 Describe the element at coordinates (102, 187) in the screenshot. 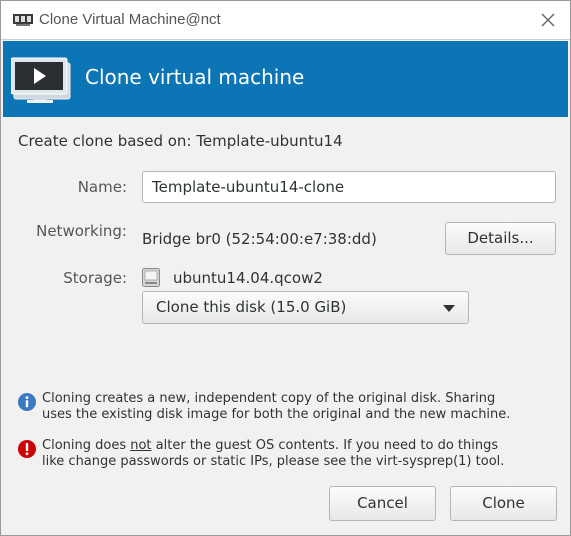

I see `name-label: Name:` at that location.